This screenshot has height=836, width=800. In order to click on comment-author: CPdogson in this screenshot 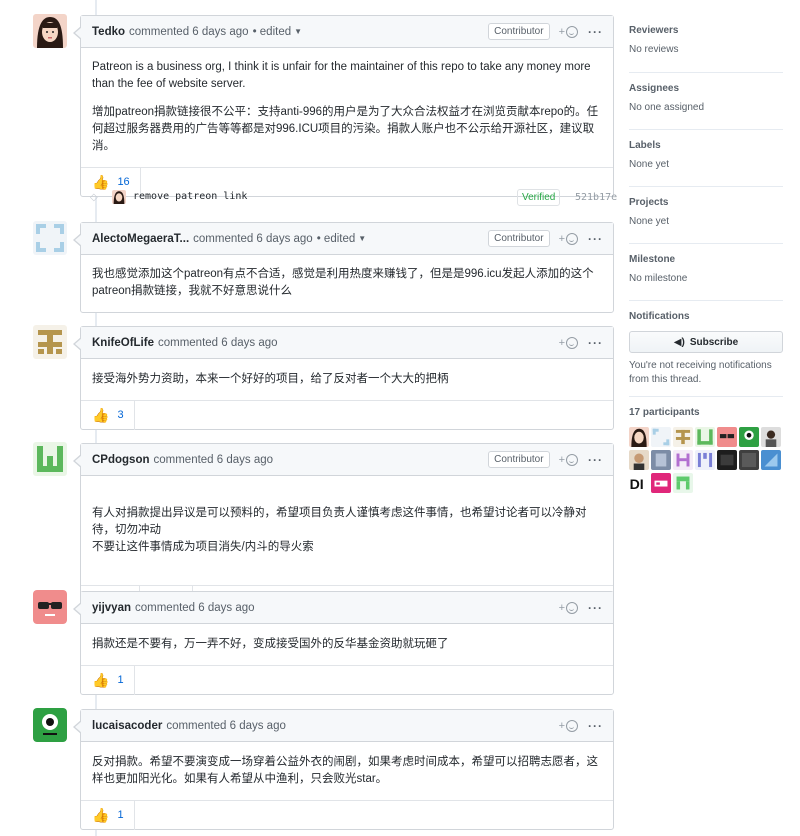, I will do `click(121, 460)`.